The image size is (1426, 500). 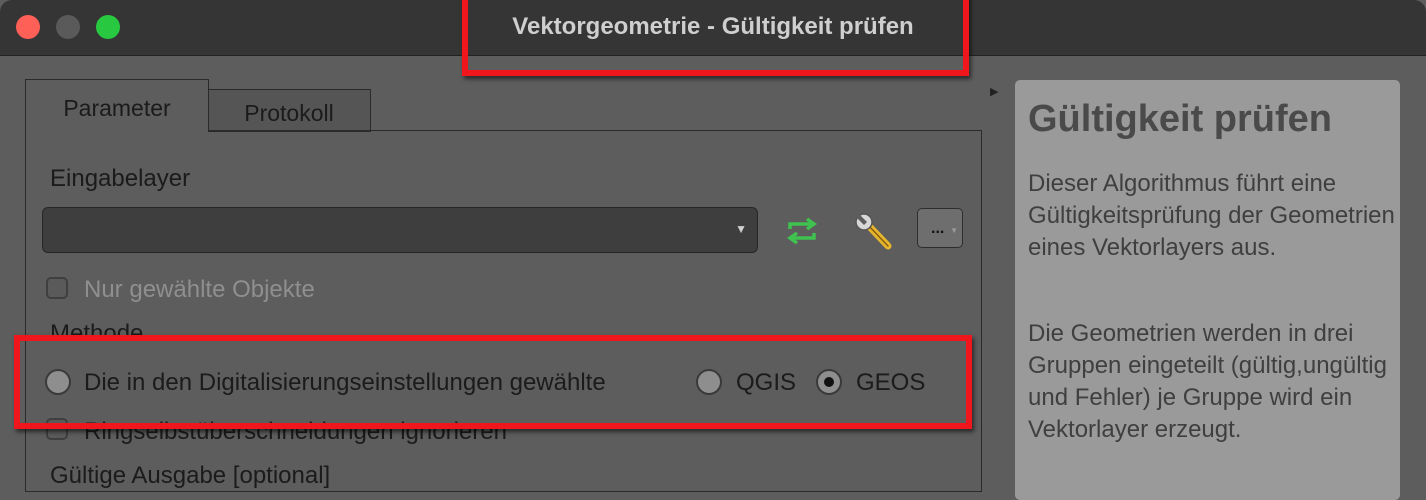 I want to click on refresh-icon, so click(x=802, y=231).